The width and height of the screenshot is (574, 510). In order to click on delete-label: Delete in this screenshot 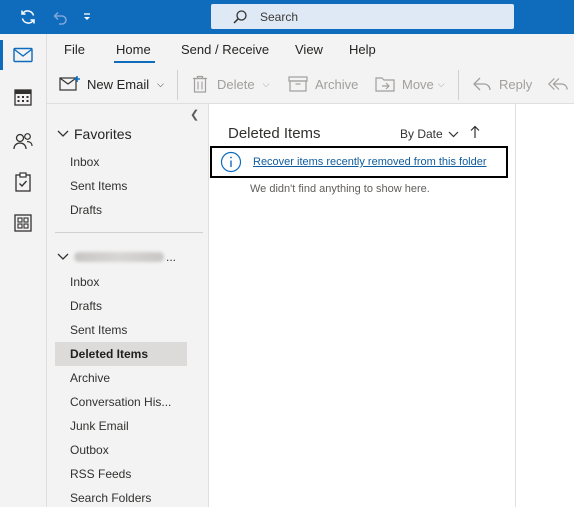, I will do `click(236, 84)`.